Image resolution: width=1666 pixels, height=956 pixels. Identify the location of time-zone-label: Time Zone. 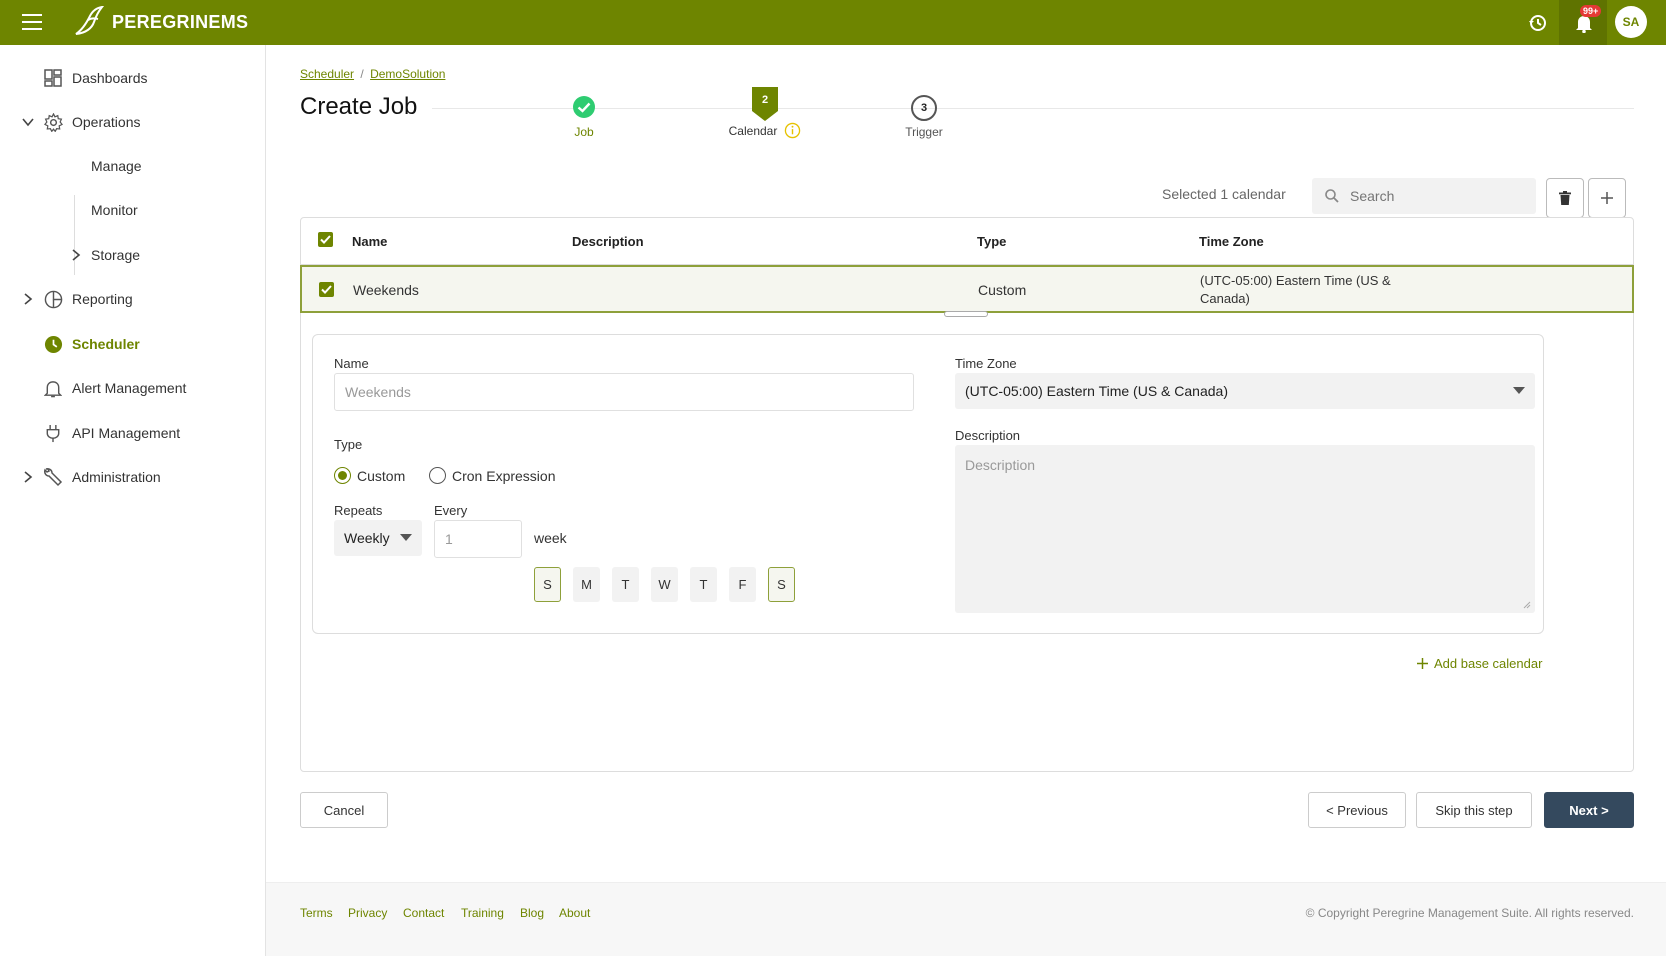
(986, 363).